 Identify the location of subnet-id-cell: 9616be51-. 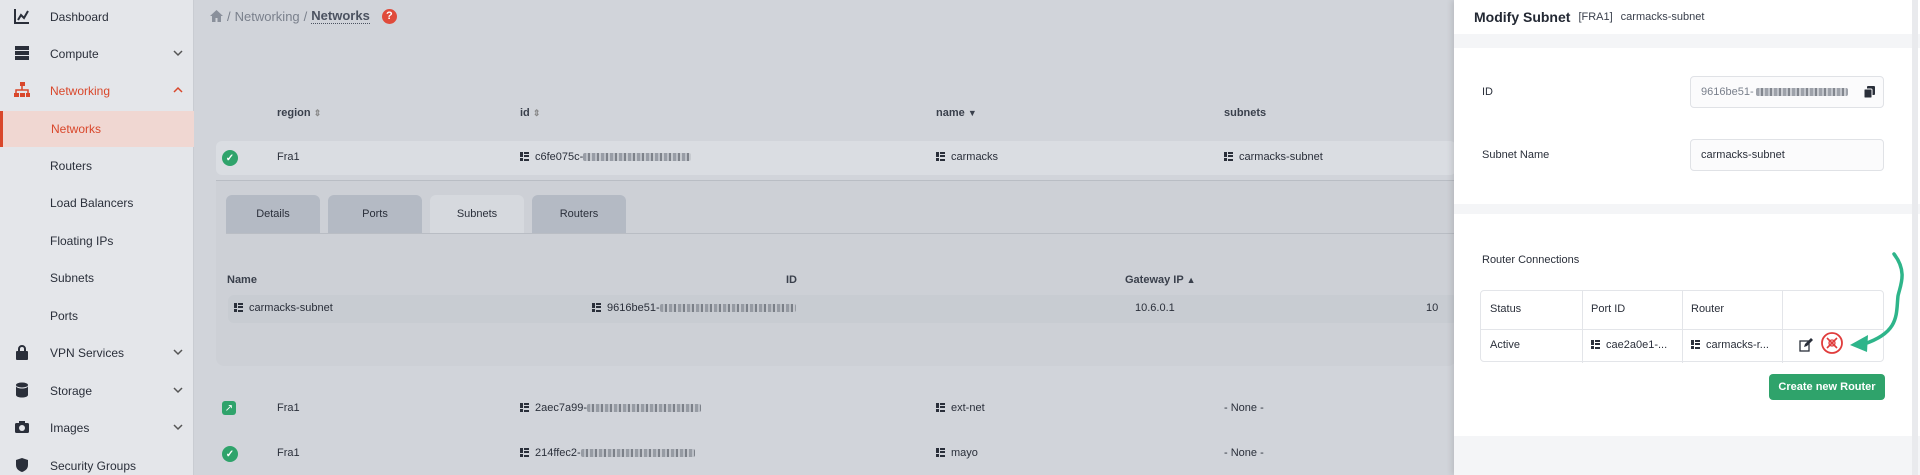
(694, 308).